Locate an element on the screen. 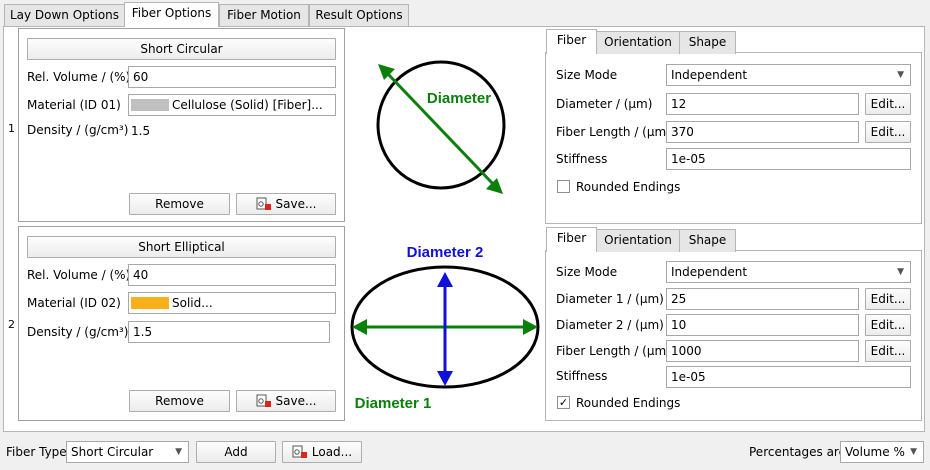 This screenshot has height=470, width=930. stiffness-label-2: Stiffness is located at coordinates (582, 376).